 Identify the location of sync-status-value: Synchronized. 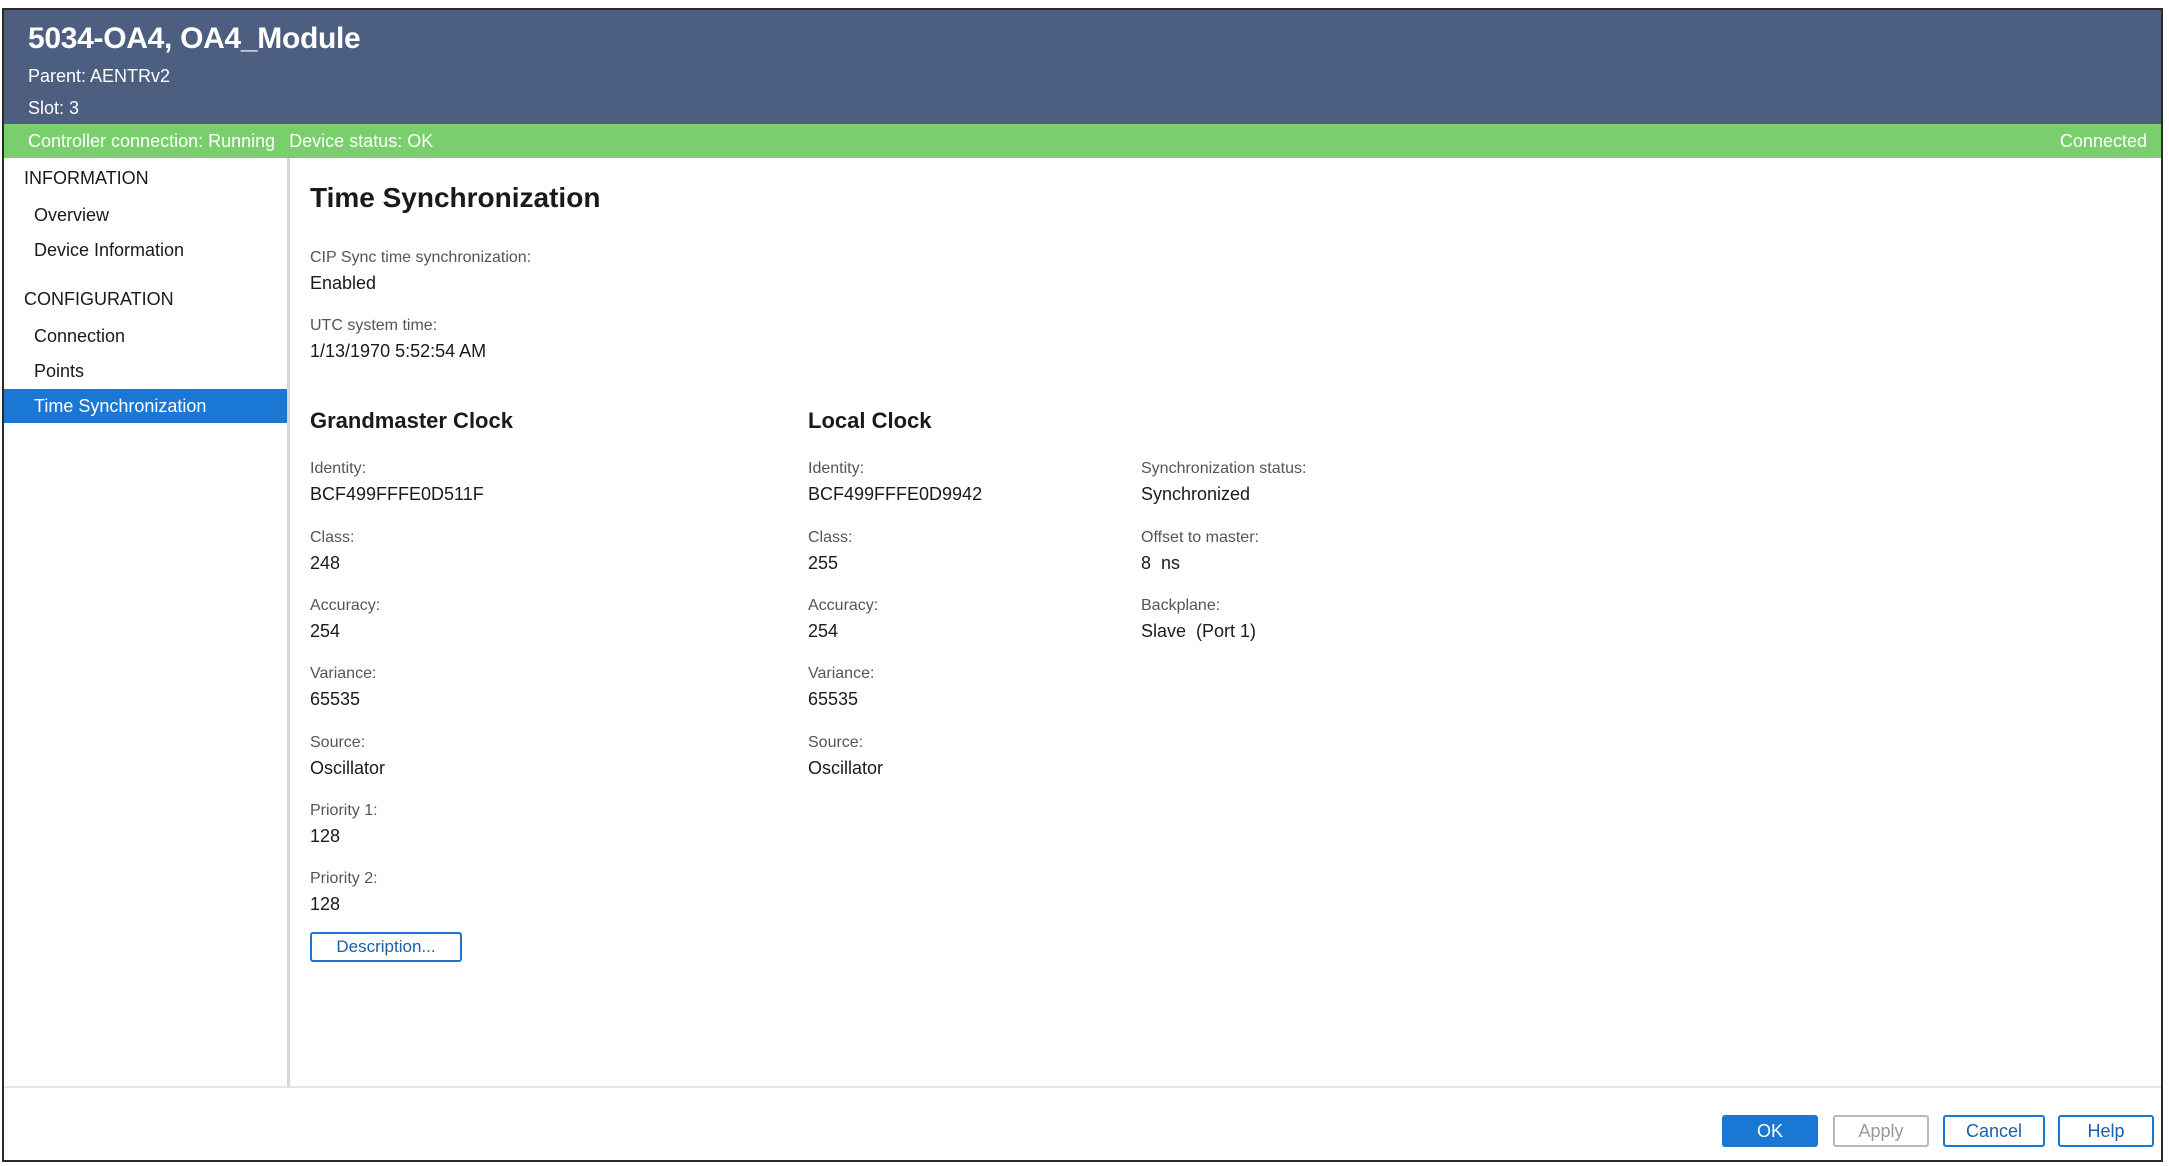
(1196, 494).